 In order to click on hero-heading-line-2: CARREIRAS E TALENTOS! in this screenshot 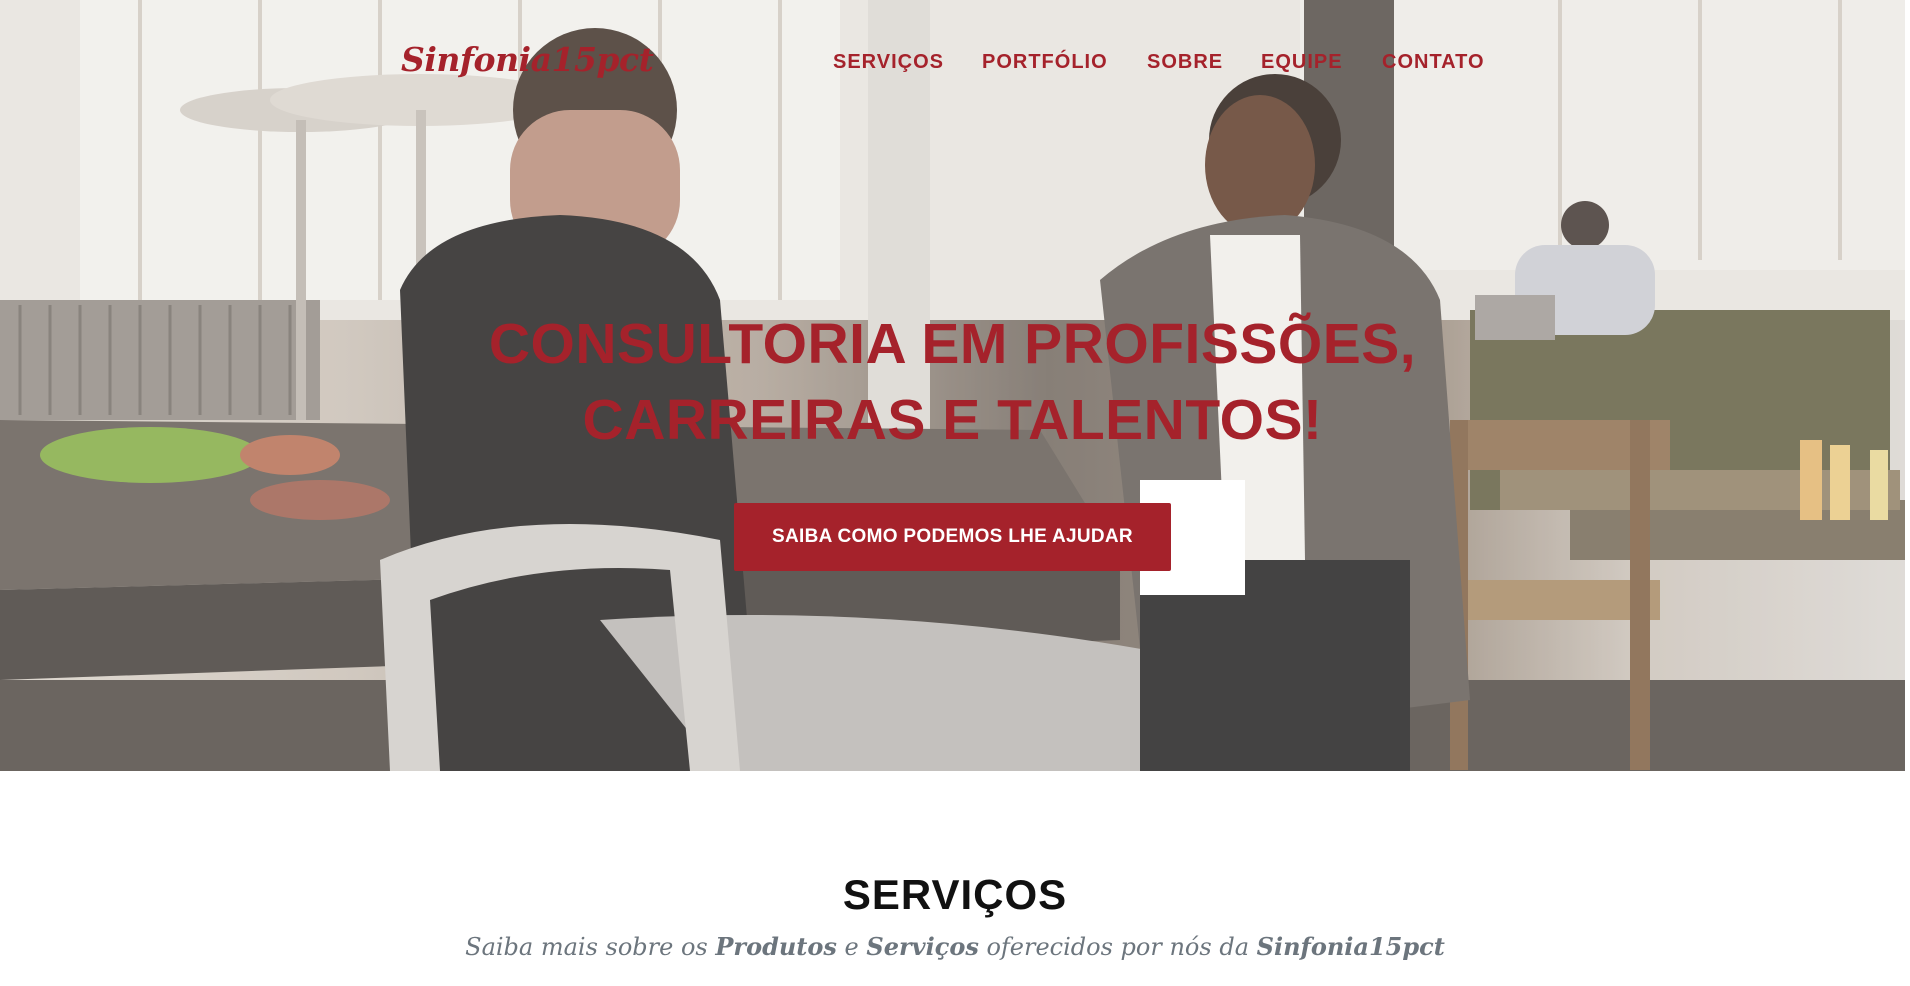, I will do `click(952, 420)`.